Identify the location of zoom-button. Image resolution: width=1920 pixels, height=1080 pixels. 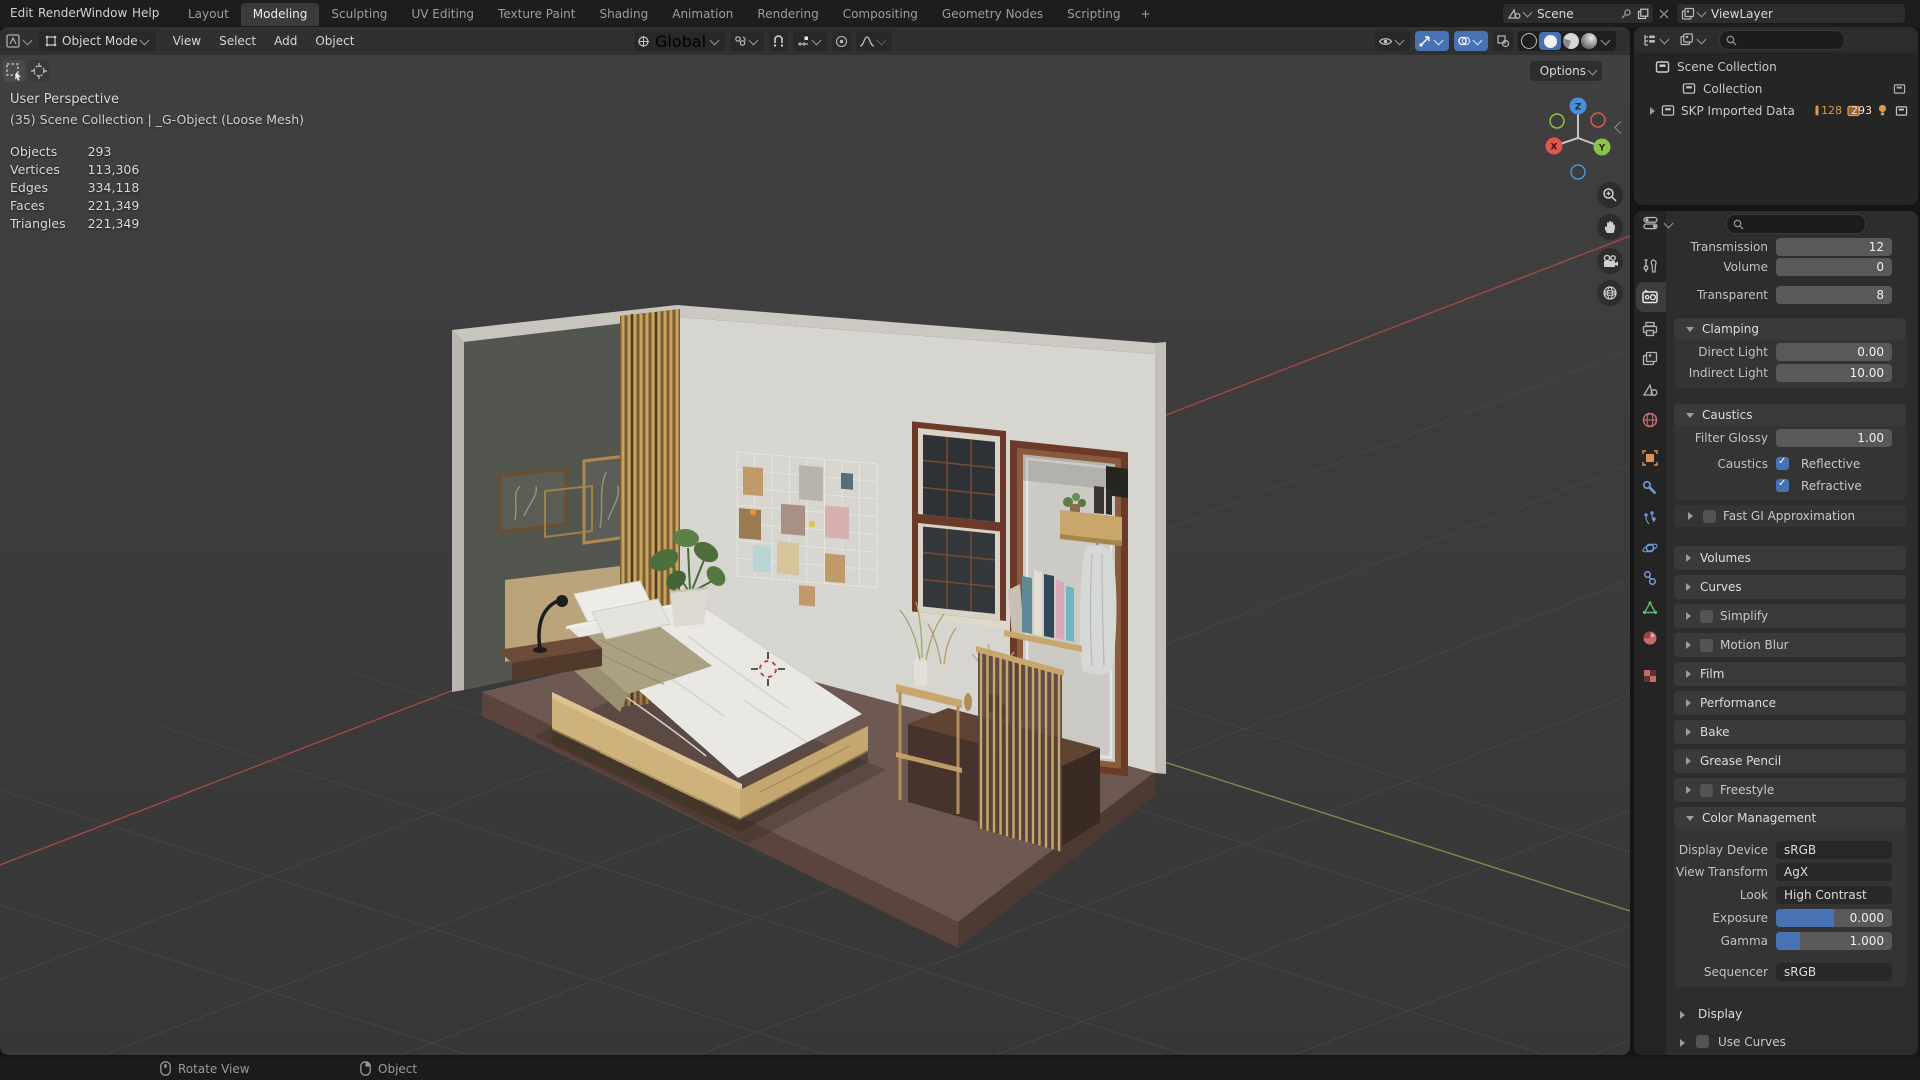
(1610, 195).